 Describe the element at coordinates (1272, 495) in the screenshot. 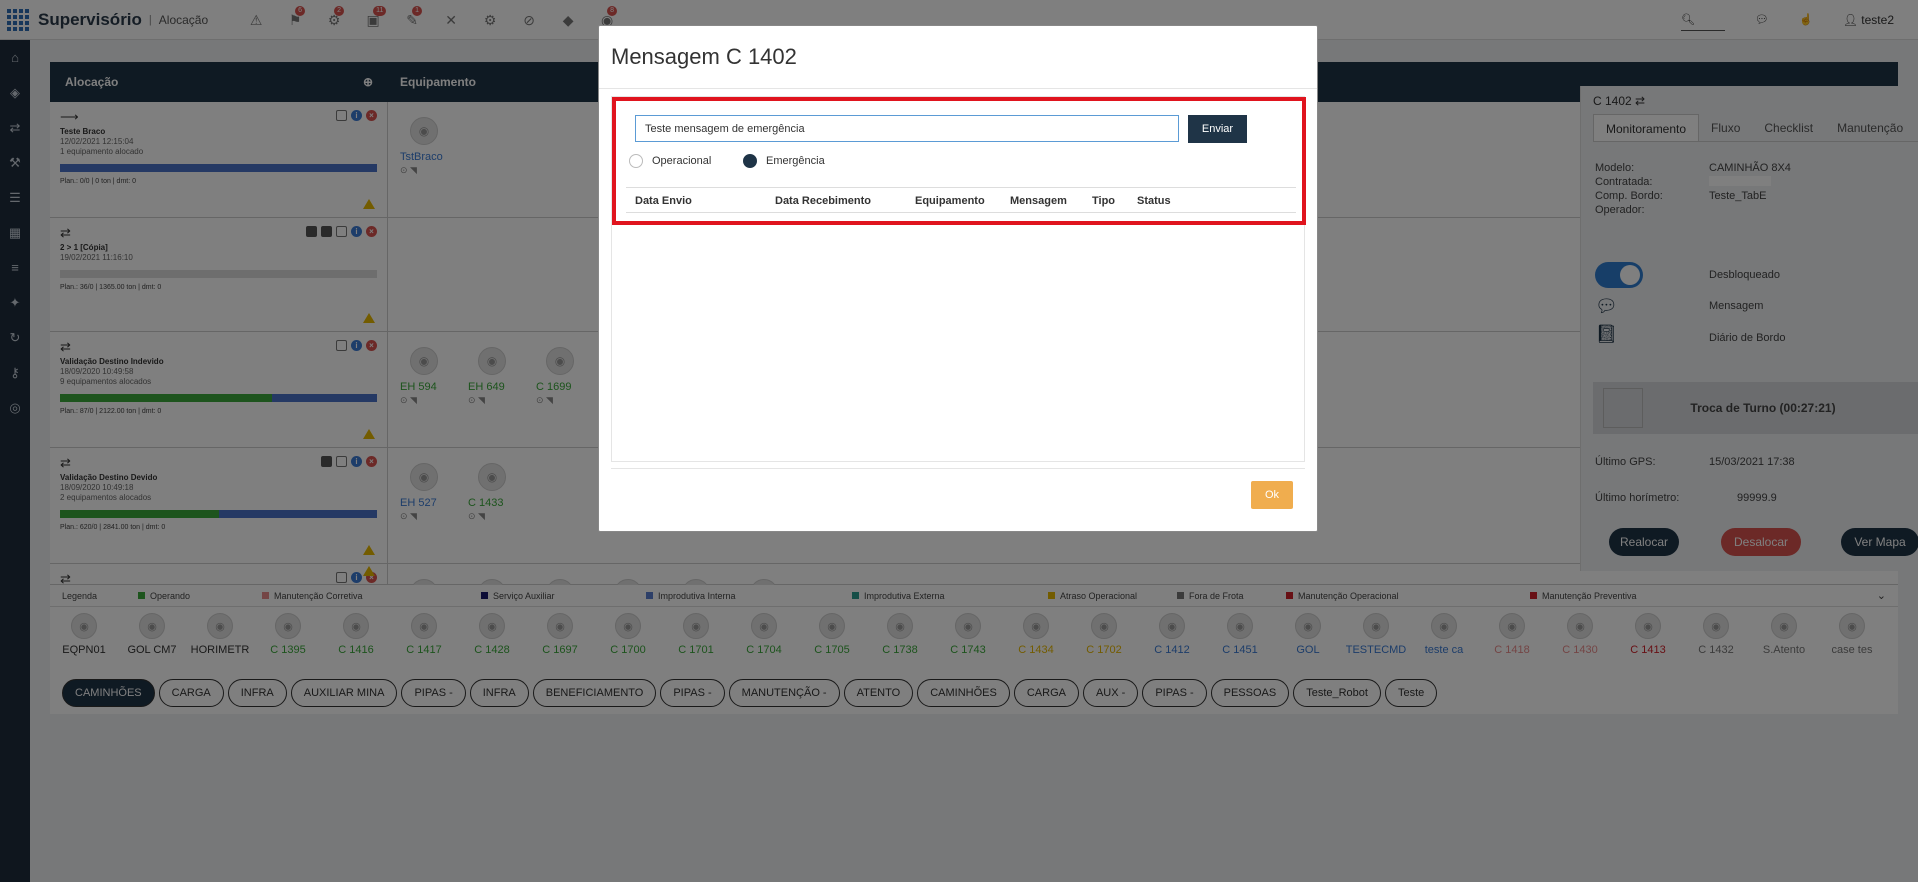

I see `ok-button: Ok` at that location.